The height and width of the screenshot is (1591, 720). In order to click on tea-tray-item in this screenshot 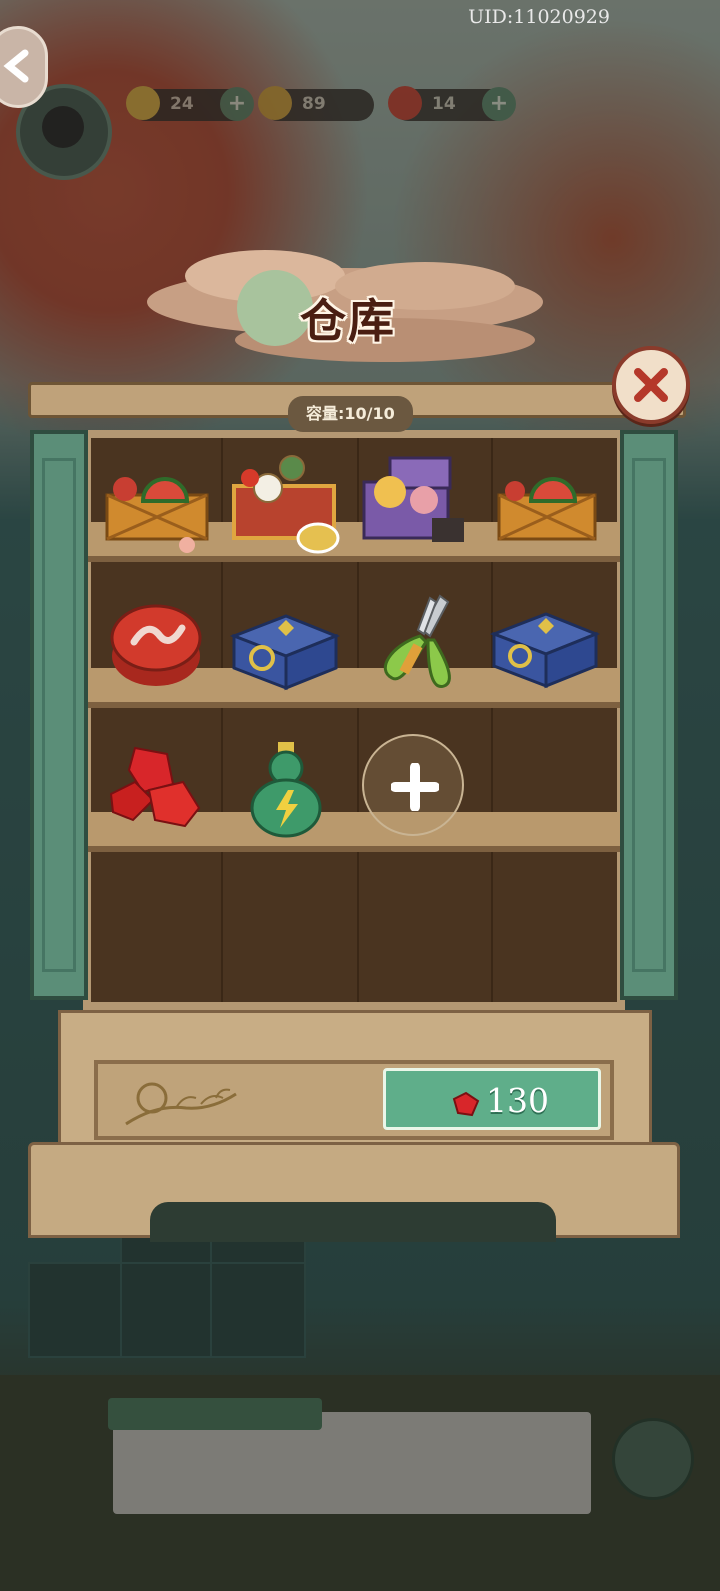, I will do `click(285, 502)`.